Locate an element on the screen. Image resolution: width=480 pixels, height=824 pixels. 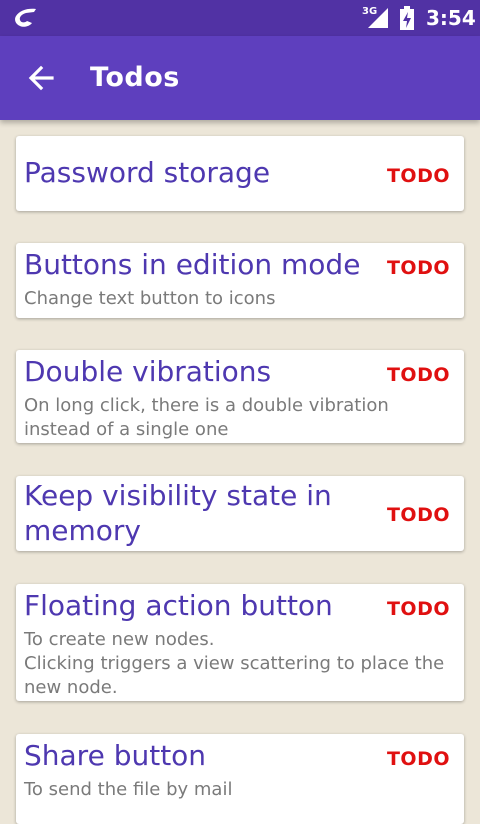
todo-title: Share button is located at coordinates (115, 755).